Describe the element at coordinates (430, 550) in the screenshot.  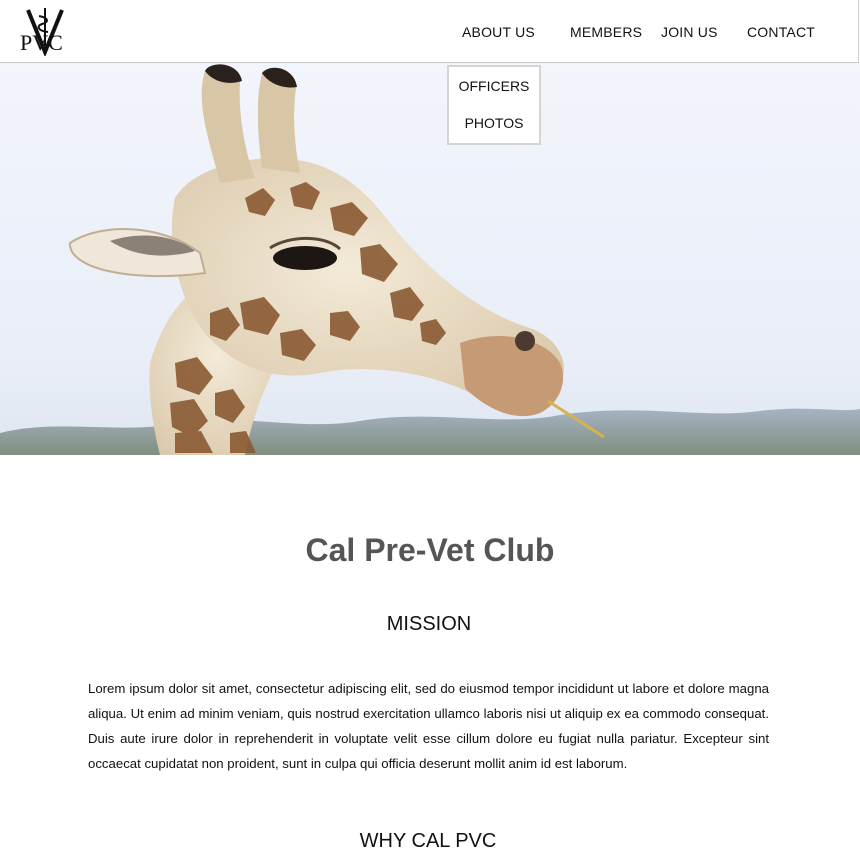
I see `page-title: Cal Pre-Vet Club` at that location.